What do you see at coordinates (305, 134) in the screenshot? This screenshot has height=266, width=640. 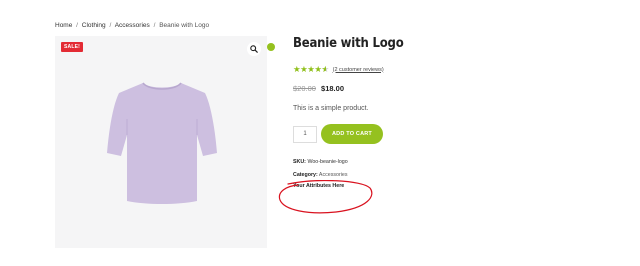 I see `quantity-input: 1` at bounding box center [305, 134].